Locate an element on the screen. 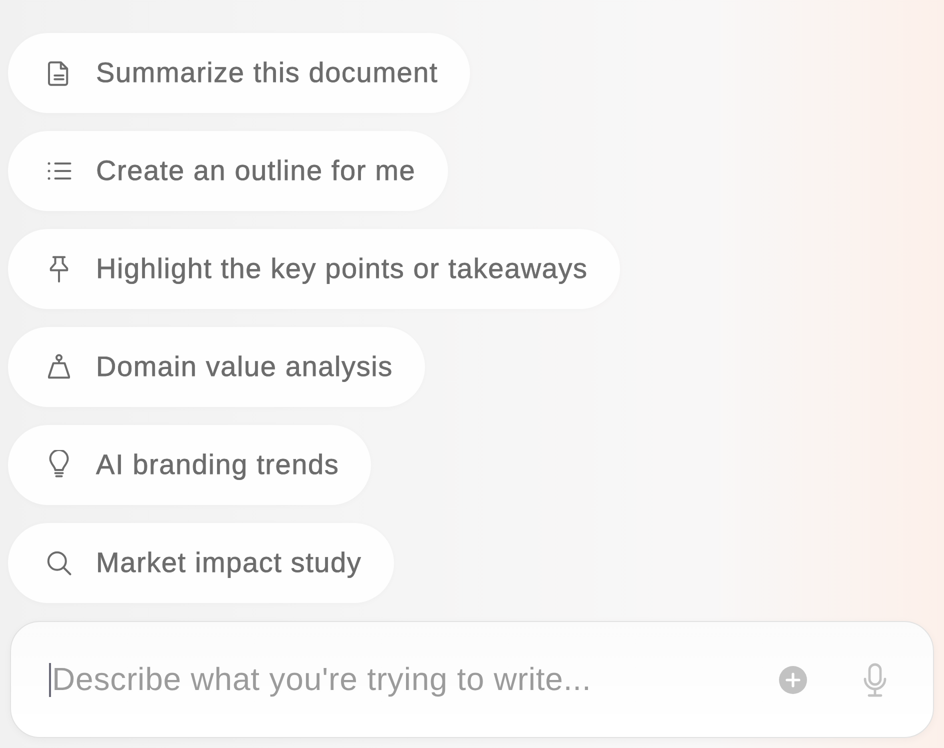  suggestion-chip: Market impact study is located at coordinates (201, 563).